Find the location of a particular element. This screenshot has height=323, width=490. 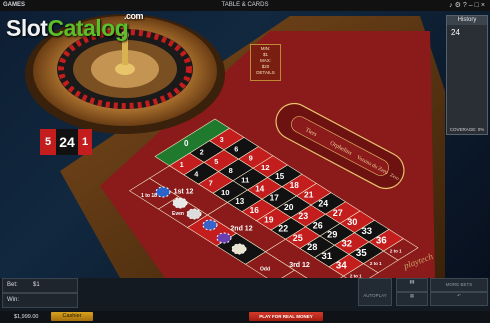

number-label: 36 is located at coordinates (381, 240).